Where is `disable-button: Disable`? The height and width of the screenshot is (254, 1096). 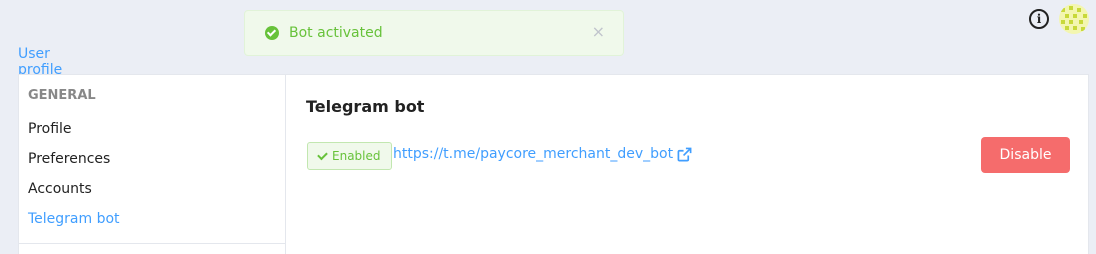 disable-button: Disable is located at coordinates (1025, 155).